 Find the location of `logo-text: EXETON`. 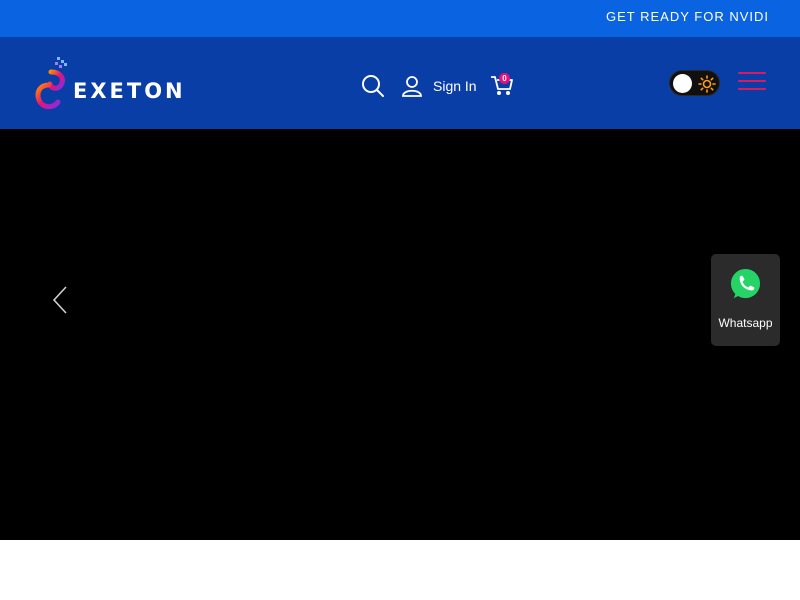

logo-text: EXETON is located at coordinates (129, 91).